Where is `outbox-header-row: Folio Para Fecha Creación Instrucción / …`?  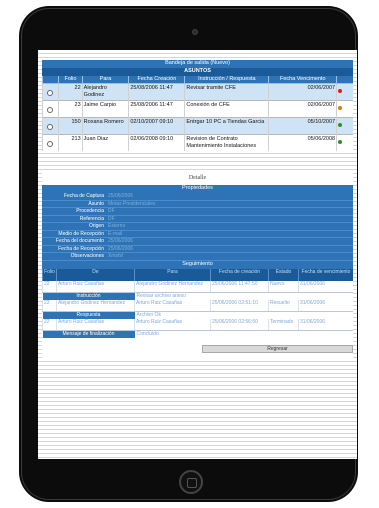
outbox-header-row: Folio Para Fecha Creación Instrucción / … is located at coordinates (197, 80).